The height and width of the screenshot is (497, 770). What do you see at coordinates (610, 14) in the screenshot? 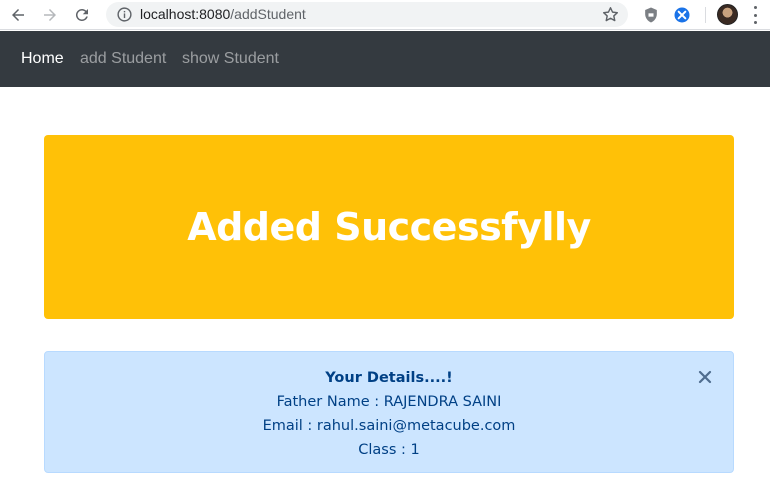
I see `bookmark-star-icon` at bounding box center [610, 14].